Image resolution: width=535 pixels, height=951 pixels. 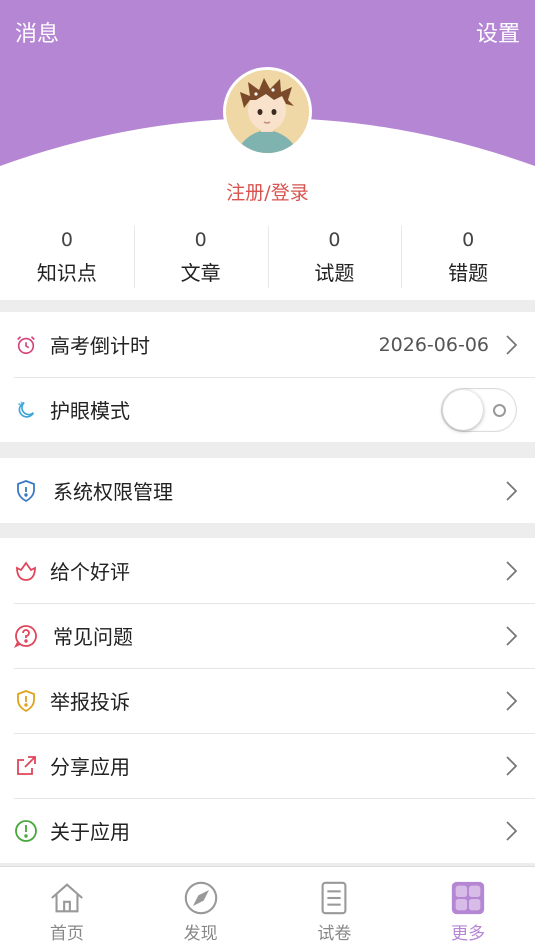 I want to click on permissions-row: 系统权限管理, so click(x=267, y=490).